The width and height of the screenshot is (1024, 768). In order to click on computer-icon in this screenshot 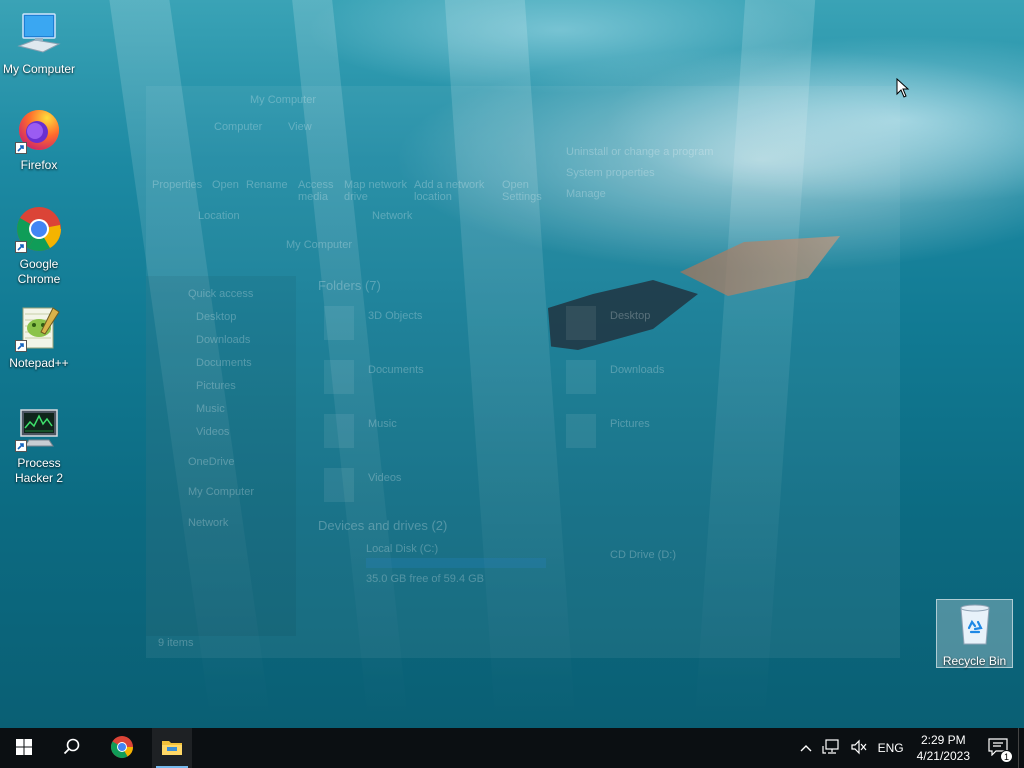, I will do `click(39, 34)`.